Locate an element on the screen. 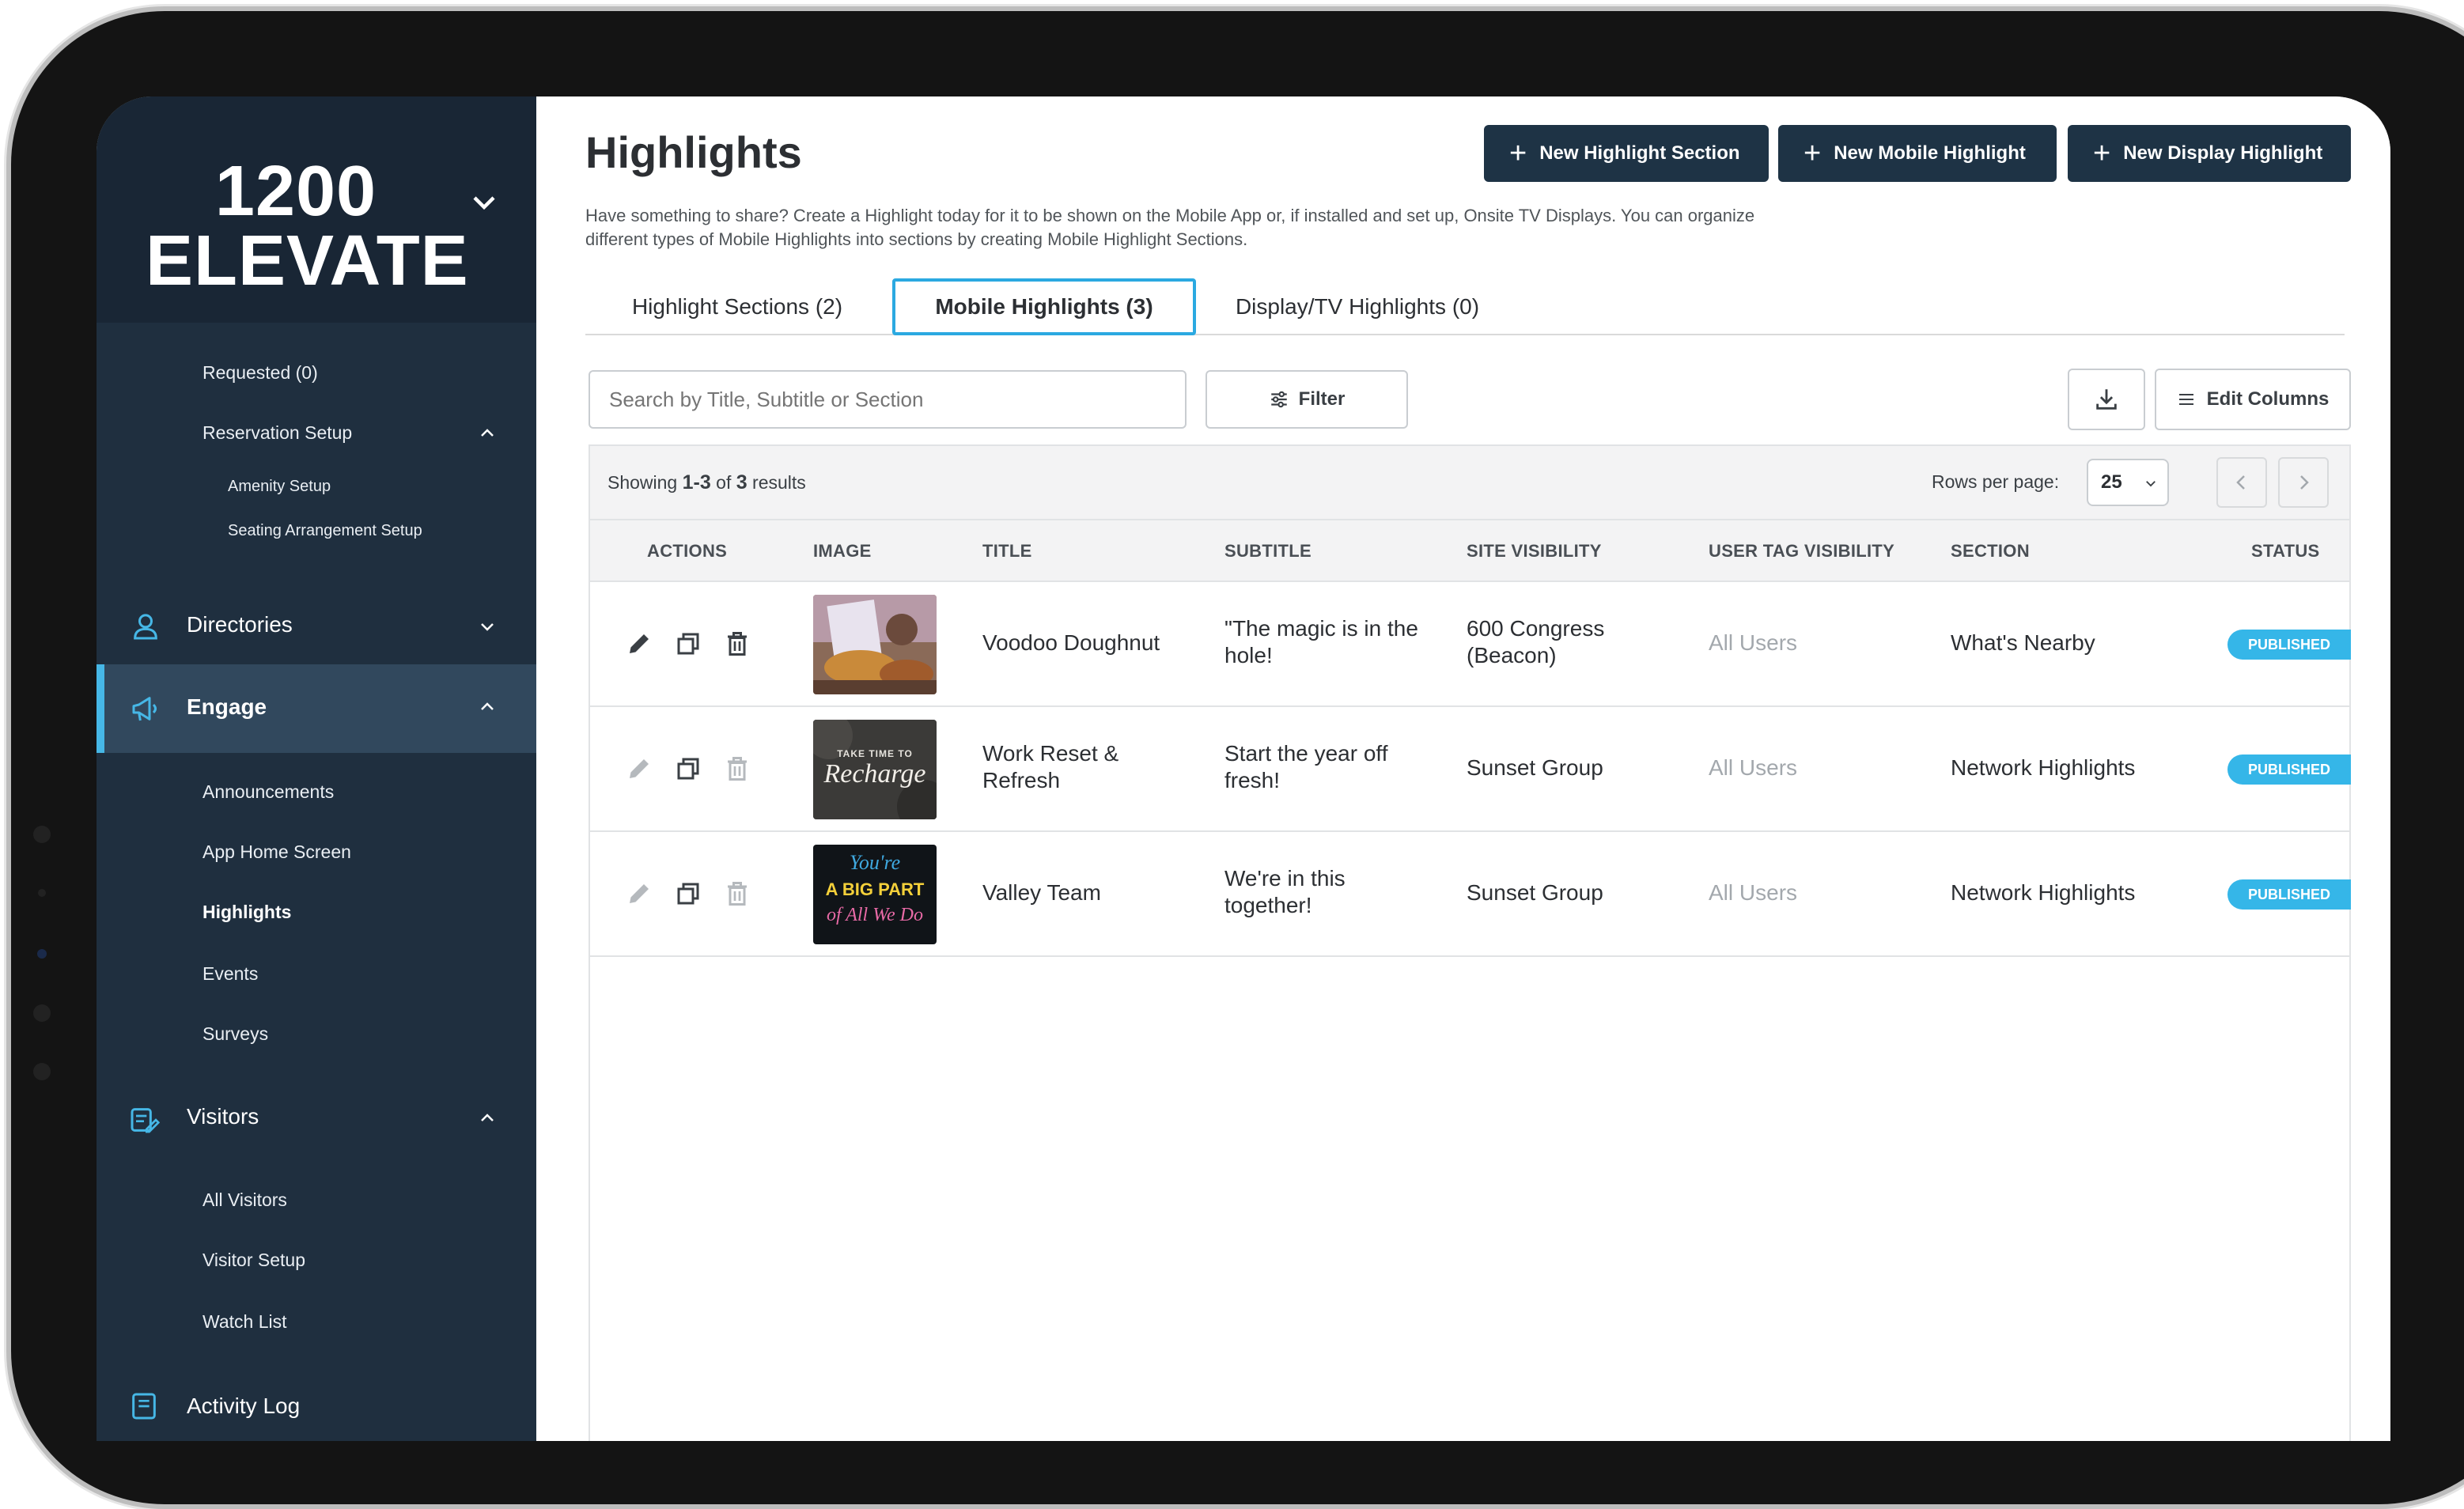 The height and width of the screenshot is (1509, 2464). row-title: Voodoo Doughnut is located at coordinates (1071, 642).